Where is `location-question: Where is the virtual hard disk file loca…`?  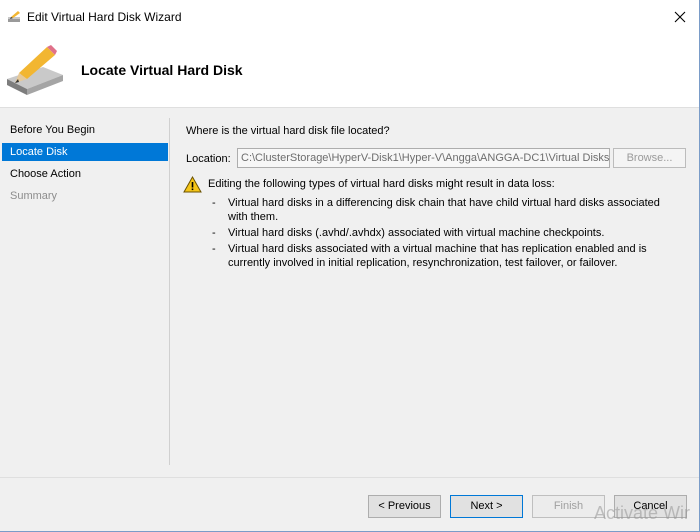
location-question: Where is the virtual hard disk file loca… is located at coordinates (288, 131).